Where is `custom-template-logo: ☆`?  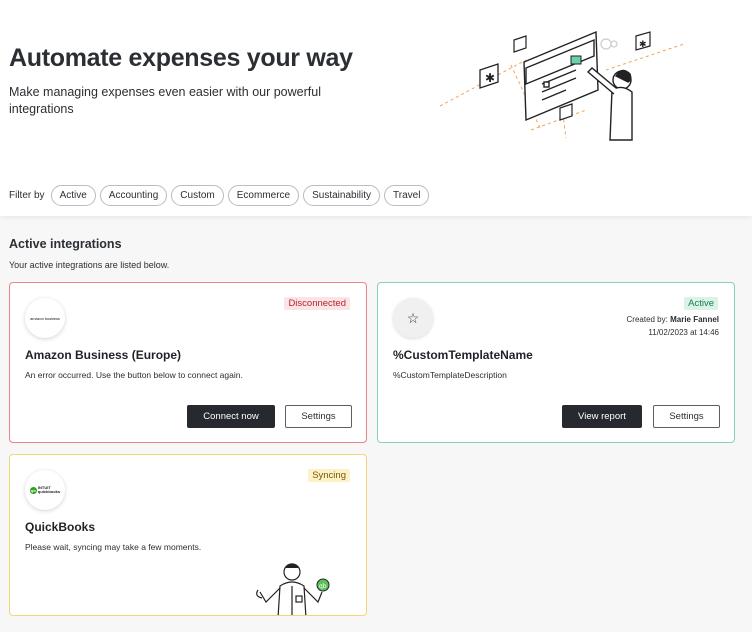
custom-template-logo: ☆ is located at coordinates (413, 318).